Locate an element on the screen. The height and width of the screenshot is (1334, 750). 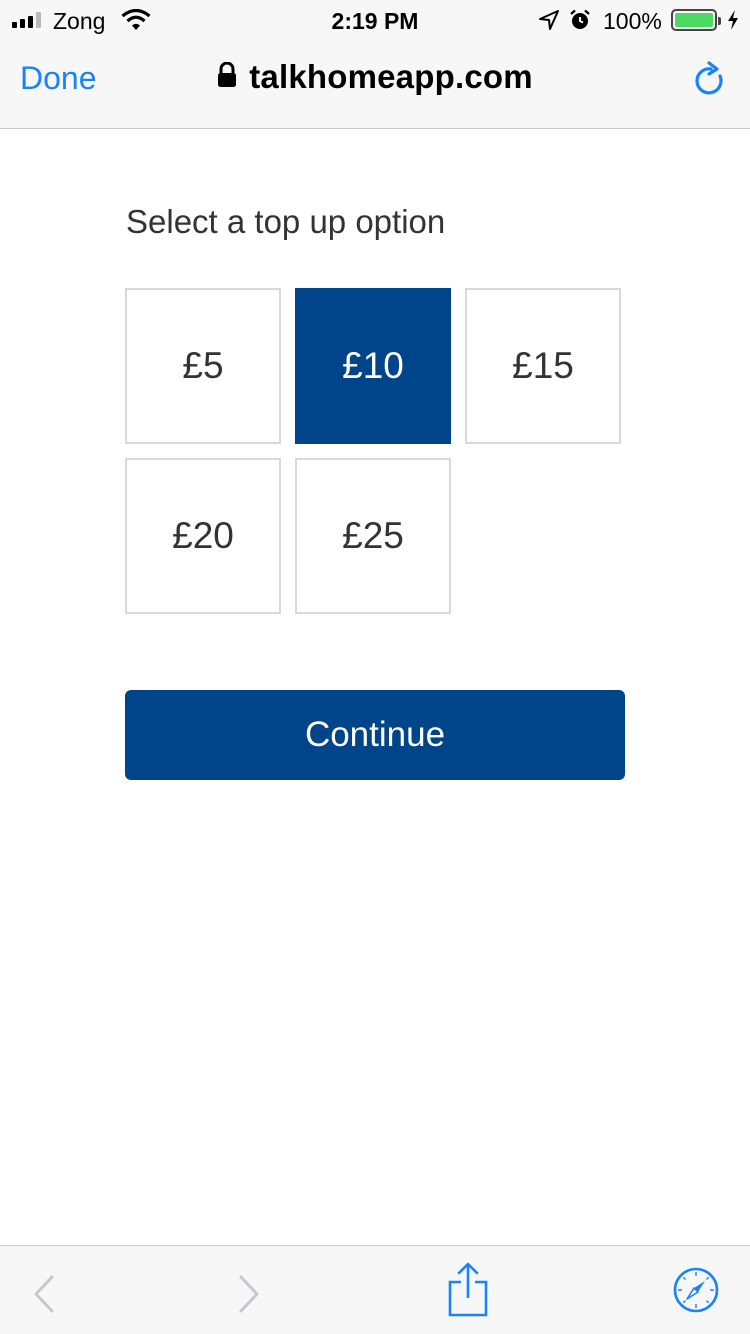
continue-button: Continue is located at coordinates (375, 735).